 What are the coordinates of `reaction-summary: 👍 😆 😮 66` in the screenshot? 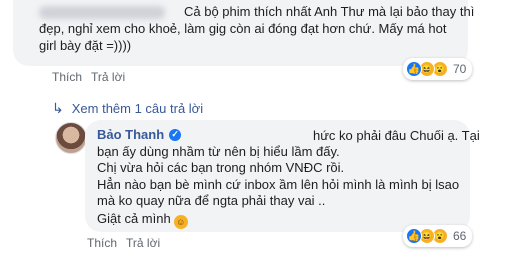 It's located at (438, 236).